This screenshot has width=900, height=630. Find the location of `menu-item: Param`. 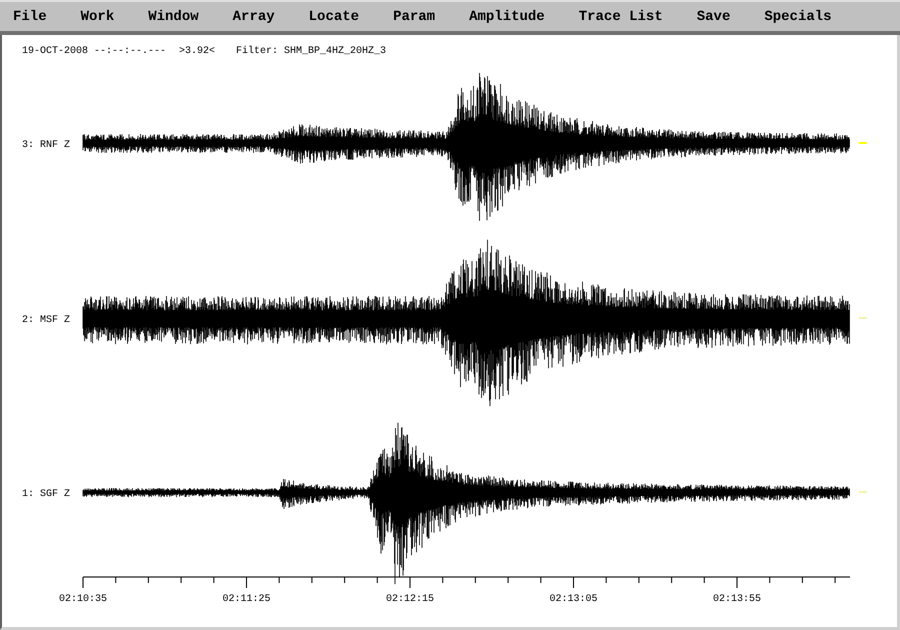

menu-item: Param is located at coordinates (414, 16).